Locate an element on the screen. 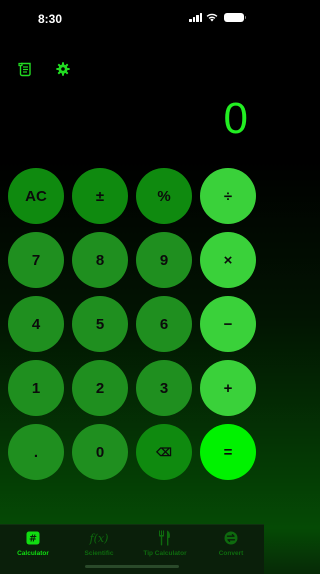  function-icon: f(x) is located at coordinates (99, 538).